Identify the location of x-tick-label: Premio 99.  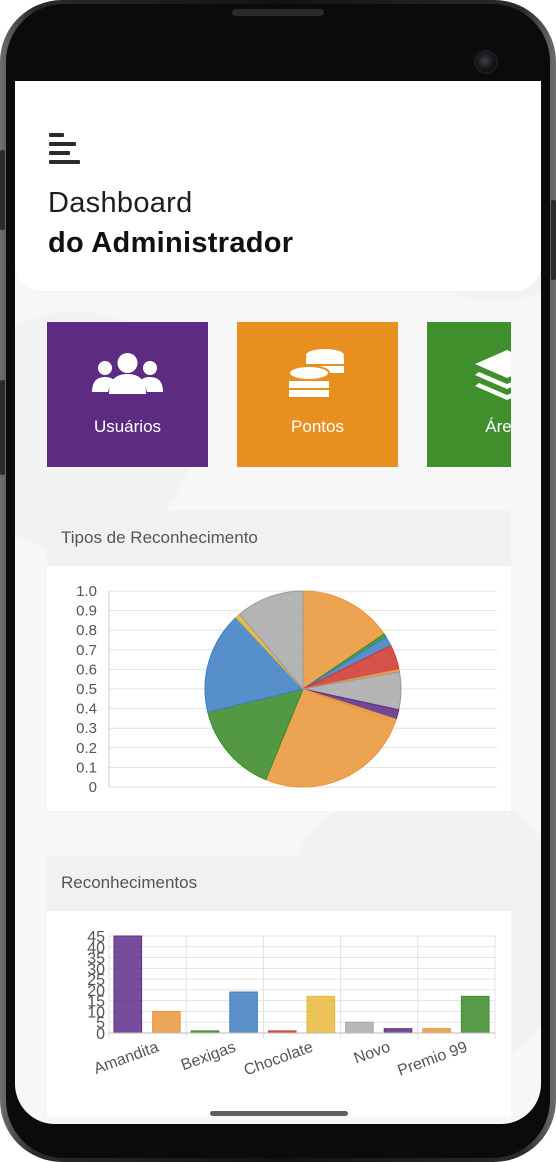
(432, 1059).